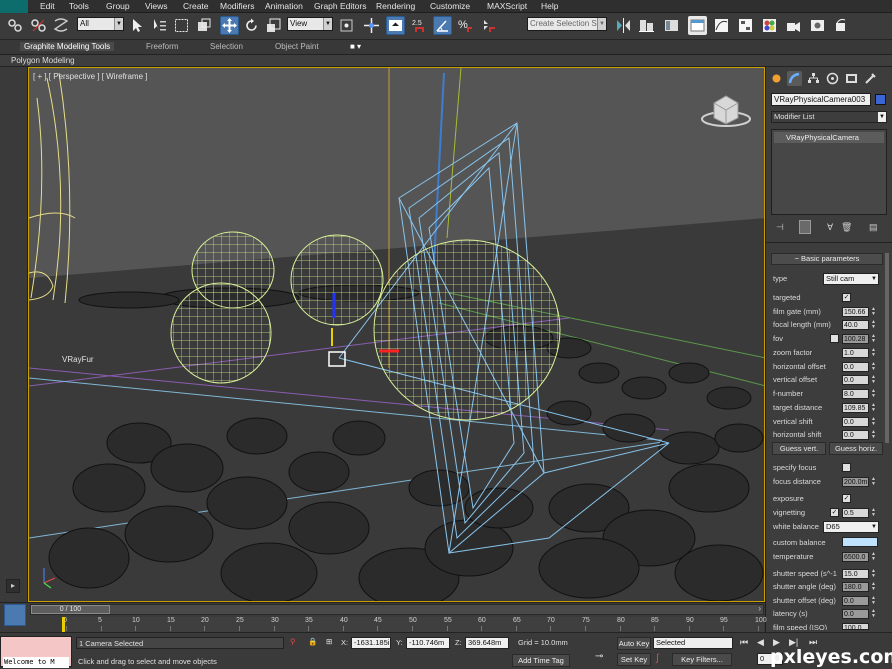 The width and height of the screenshot is (892, 669). I want to click on object-name-field: VRayPhysicalCamera003, so click(821, 99).